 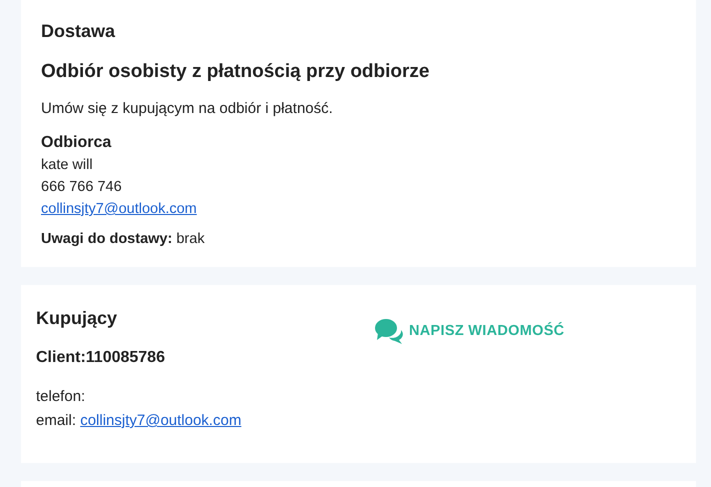 I want to click on delivery-instruction: Umów się z kupującym na odbiór i płatność., so click(x=187, y=109).